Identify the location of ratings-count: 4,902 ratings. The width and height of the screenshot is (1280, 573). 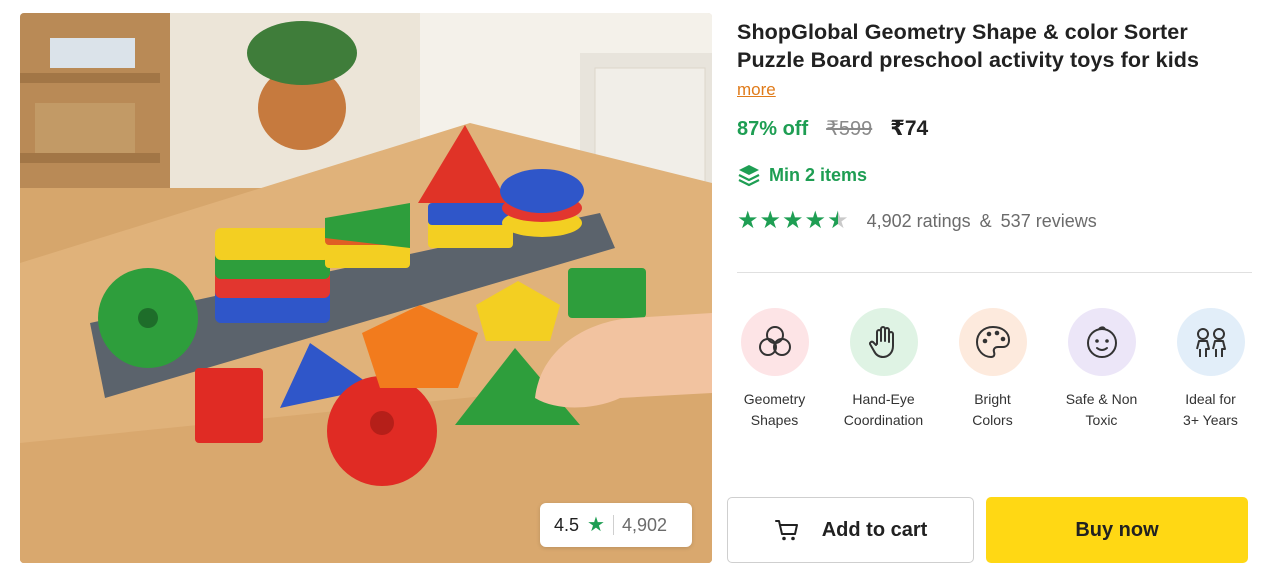
(918, 220).